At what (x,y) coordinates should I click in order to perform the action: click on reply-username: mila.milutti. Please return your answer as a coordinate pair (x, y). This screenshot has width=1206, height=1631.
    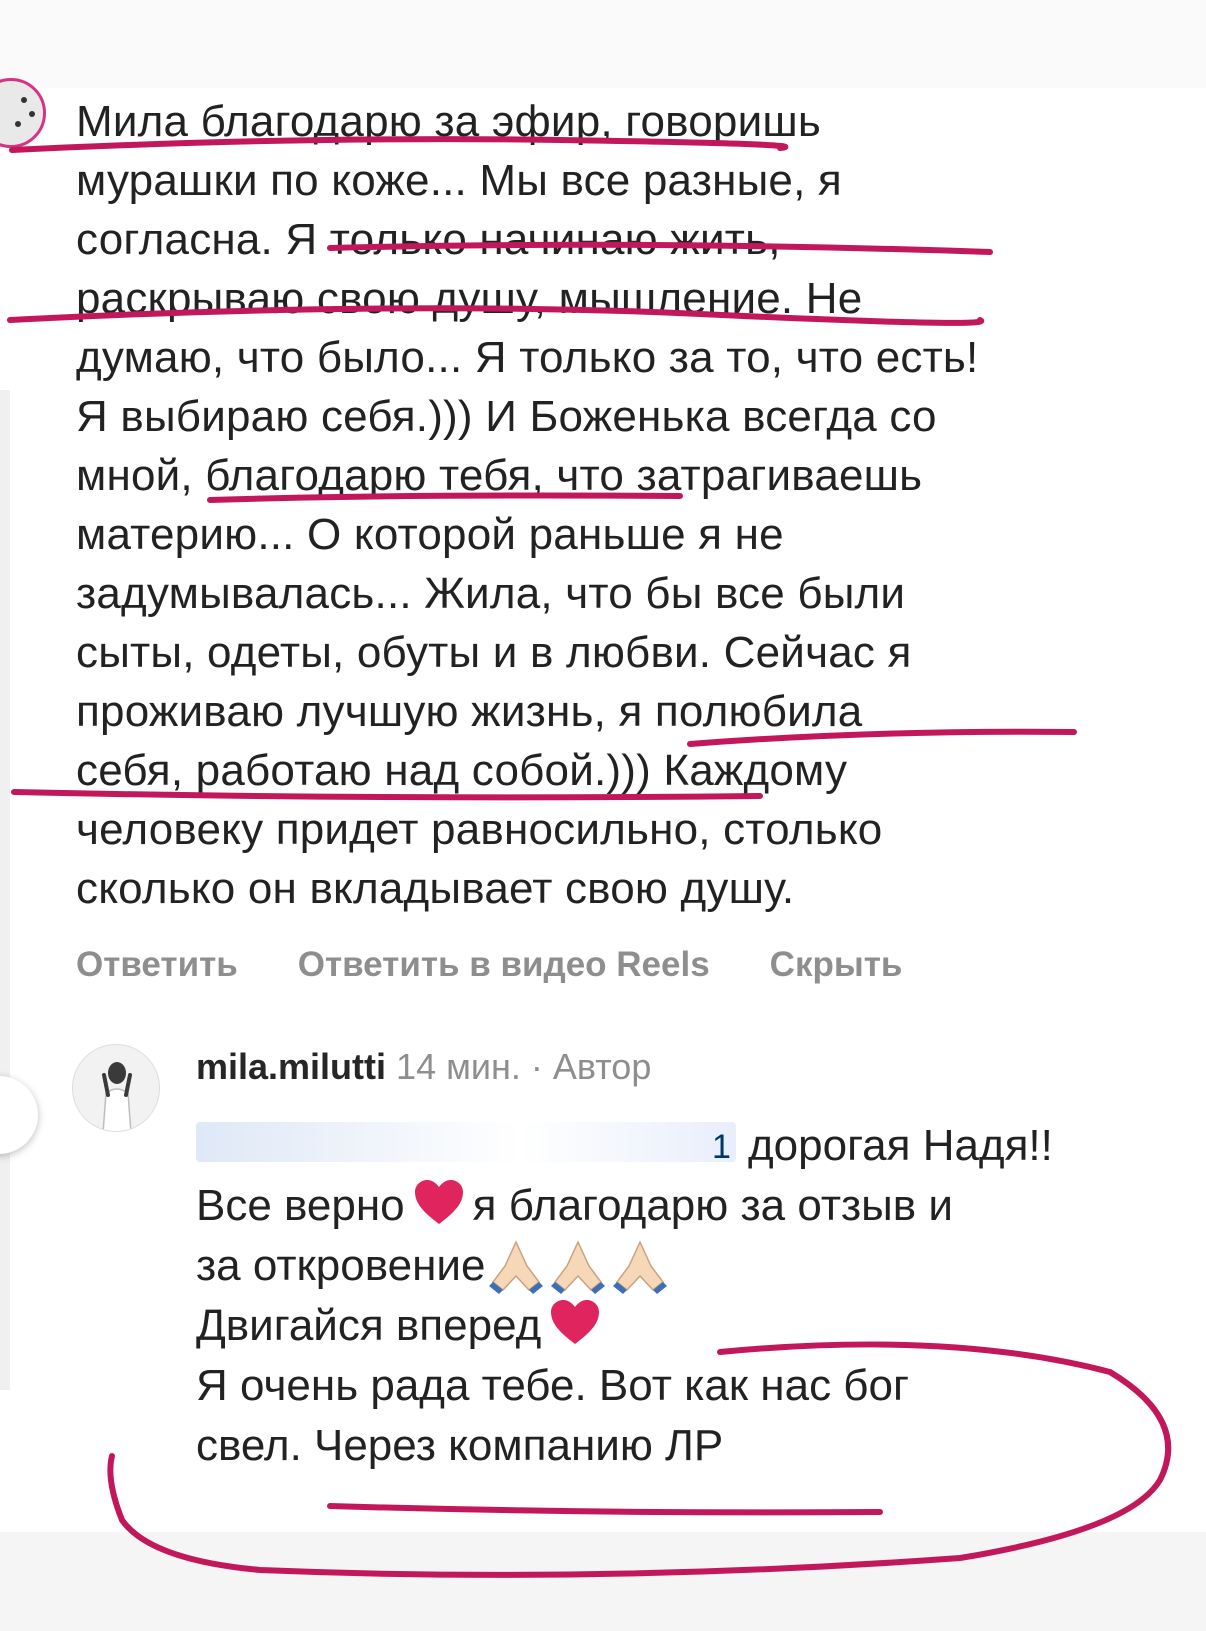
    Looking at the image, I should click on (291, 1066).